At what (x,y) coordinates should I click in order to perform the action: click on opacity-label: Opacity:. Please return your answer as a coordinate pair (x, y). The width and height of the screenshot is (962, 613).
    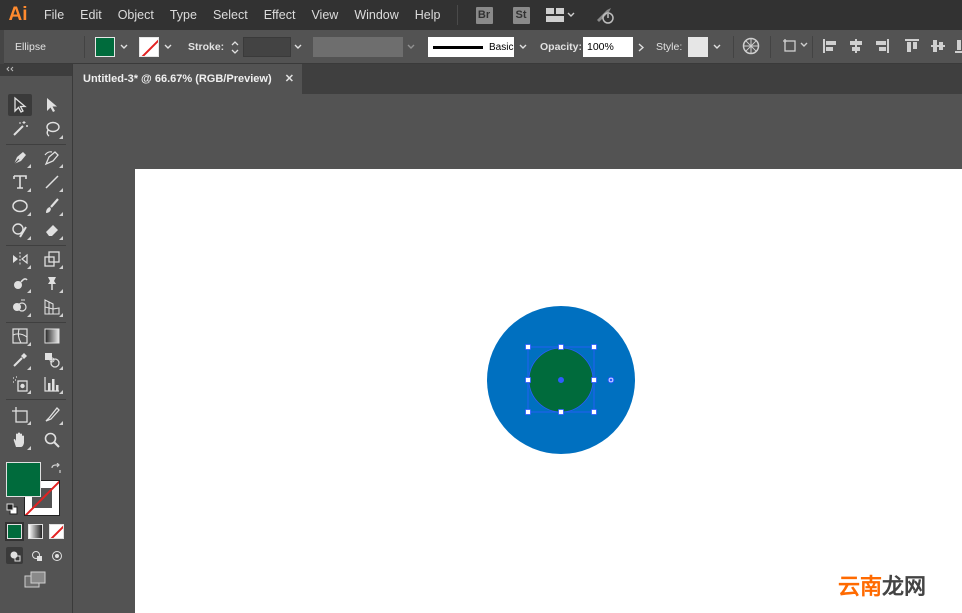
    Looking at the image, I should click on (561, 47).